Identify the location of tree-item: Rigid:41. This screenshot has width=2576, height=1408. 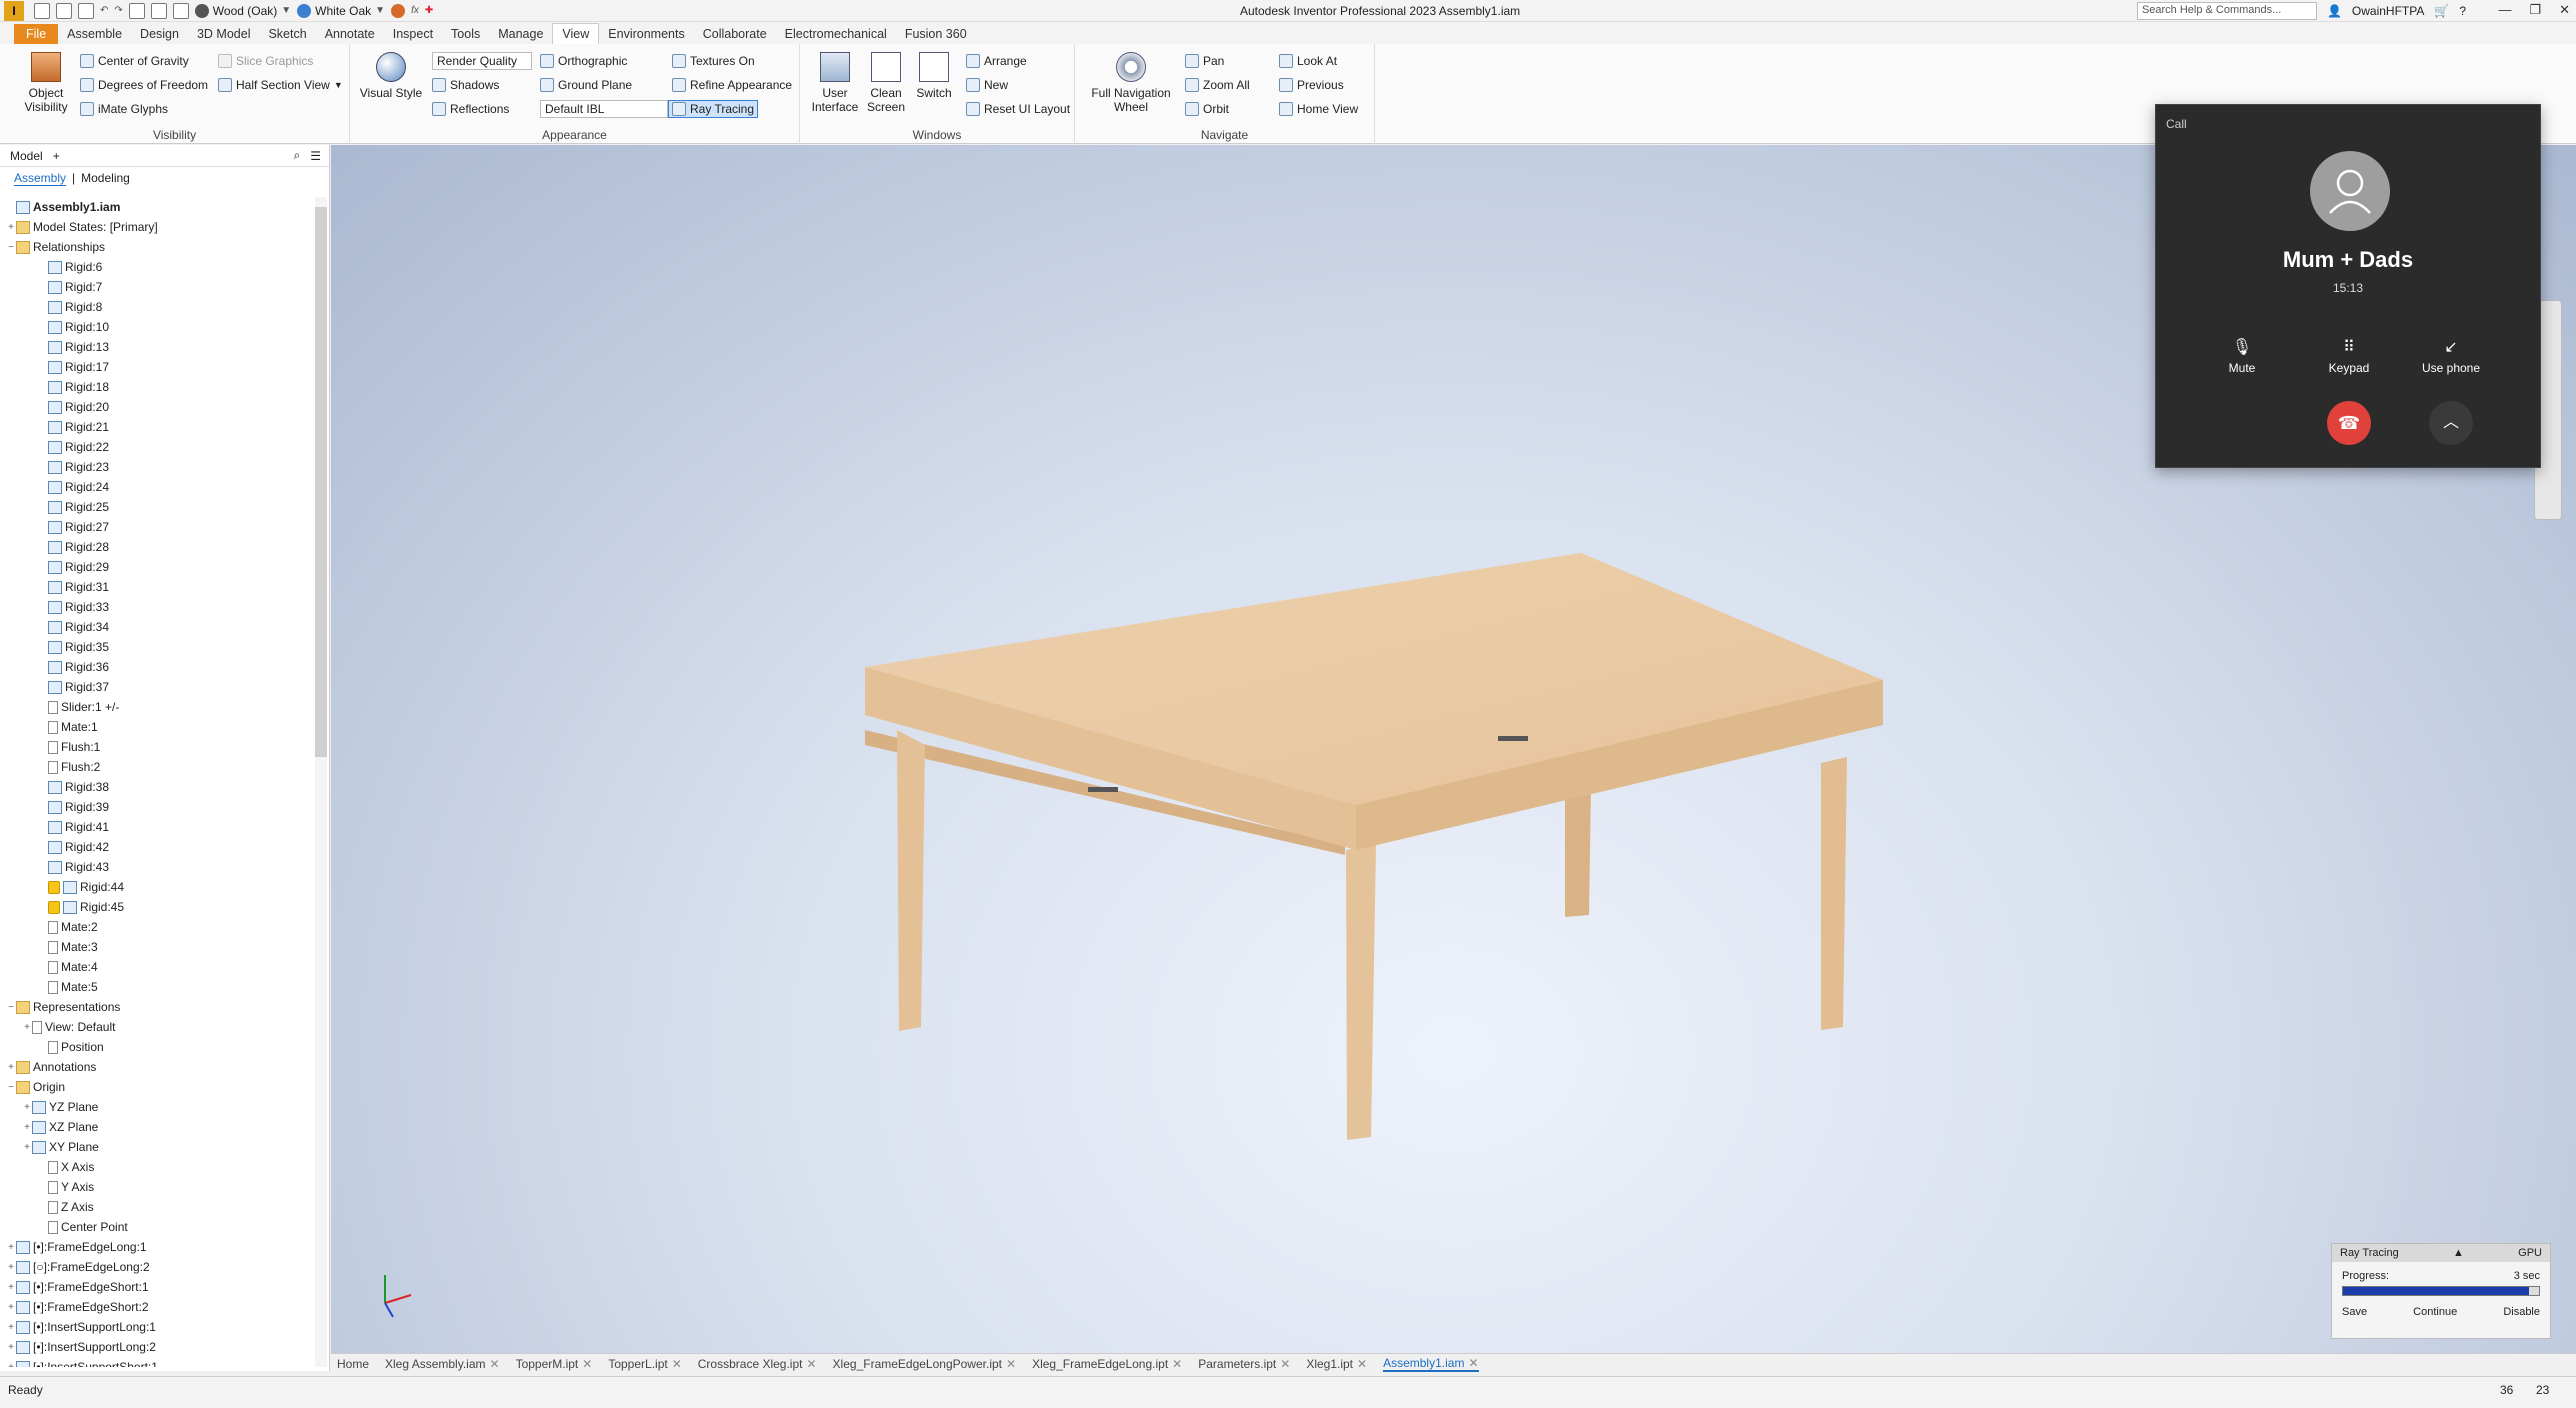
(158, 827).